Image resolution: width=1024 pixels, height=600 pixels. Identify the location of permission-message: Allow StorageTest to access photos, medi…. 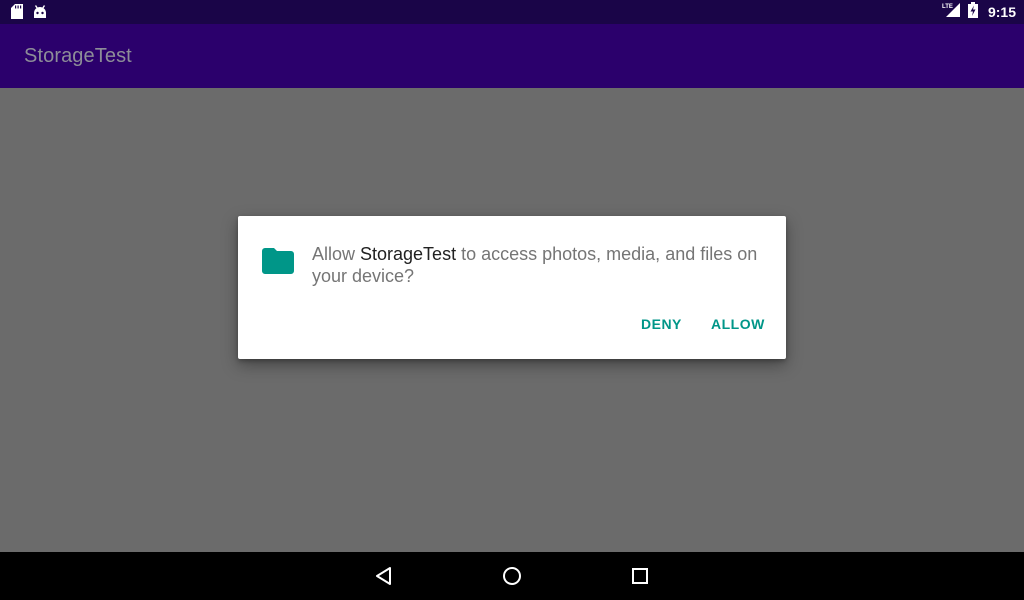
(537, 265).